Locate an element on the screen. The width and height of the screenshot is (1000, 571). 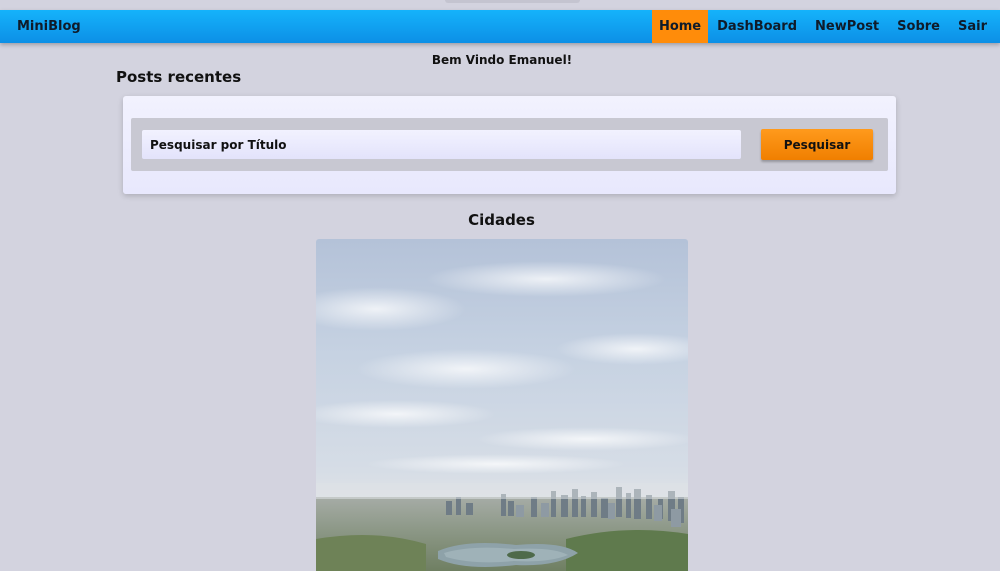
nav-new-post: NewPost is located at coordinates (847, 26).